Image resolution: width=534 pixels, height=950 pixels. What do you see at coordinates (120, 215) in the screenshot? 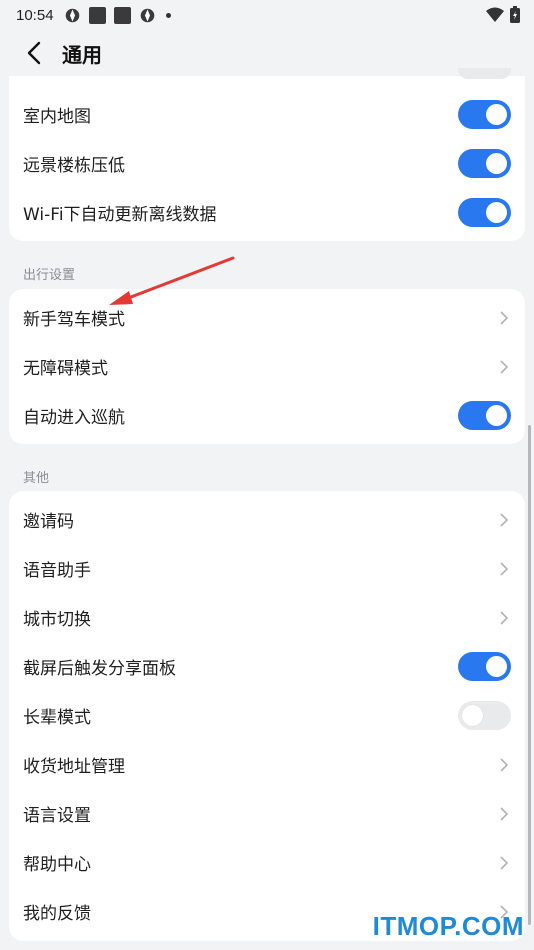
I see `row-label: Wi-Fi下自动更新离线数据` at bounding box center [120, 215].